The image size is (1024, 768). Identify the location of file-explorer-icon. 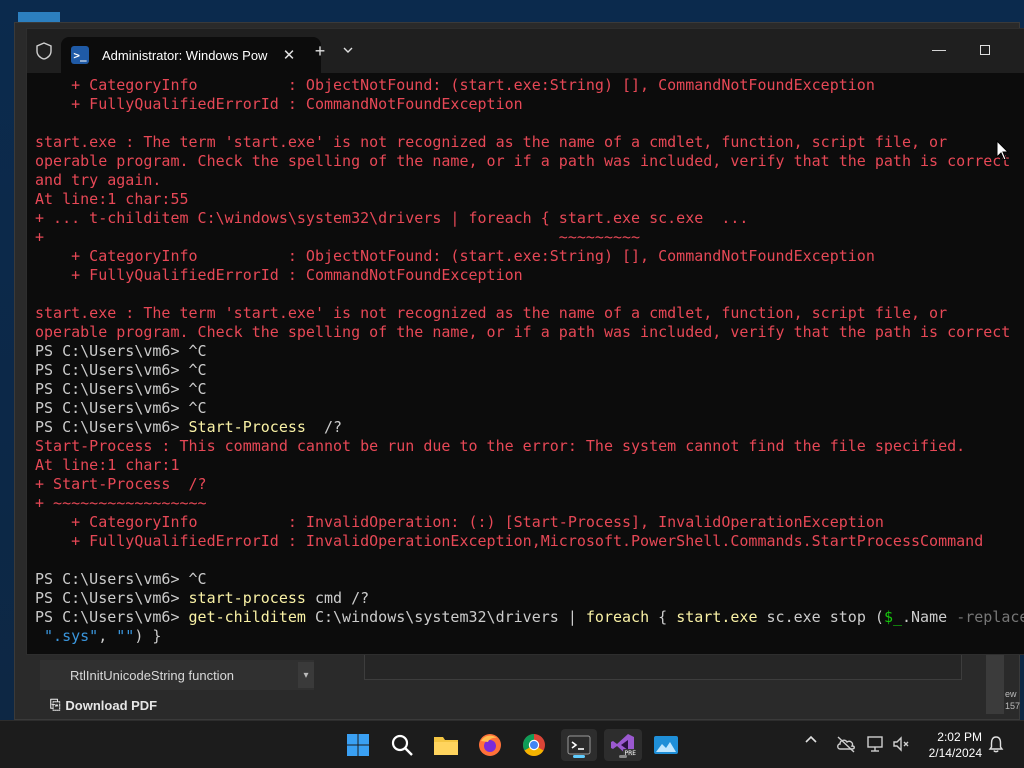
(446, 746).